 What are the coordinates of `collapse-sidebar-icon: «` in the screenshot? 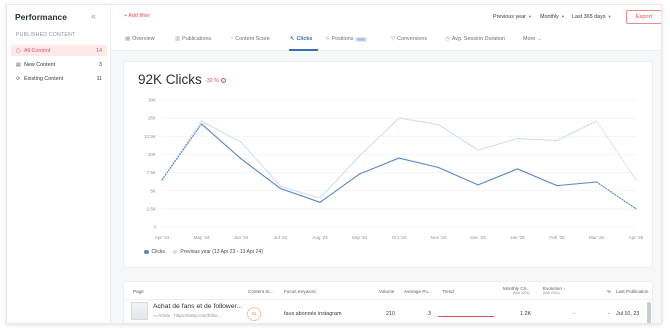 It's located at (93, 16).